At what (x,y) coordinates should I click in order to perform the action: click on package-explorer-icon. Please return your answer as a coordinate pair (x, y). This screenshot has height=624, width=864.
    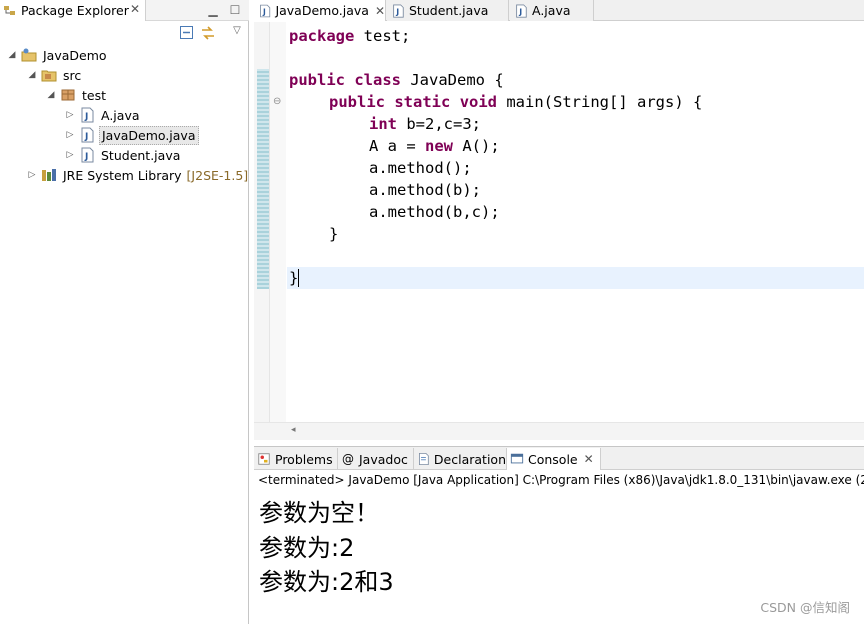
    Looking at the image, I should click on (9, 10).